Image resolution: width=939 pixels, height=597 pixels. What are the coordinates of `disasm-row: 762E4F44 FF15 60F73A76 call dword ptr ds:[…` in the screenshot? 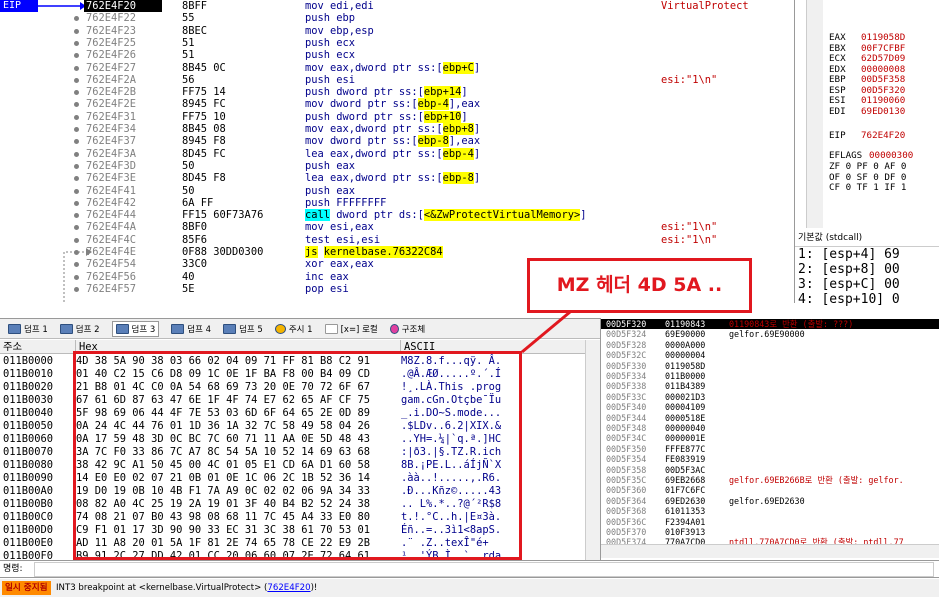 It's located at (397, 215).